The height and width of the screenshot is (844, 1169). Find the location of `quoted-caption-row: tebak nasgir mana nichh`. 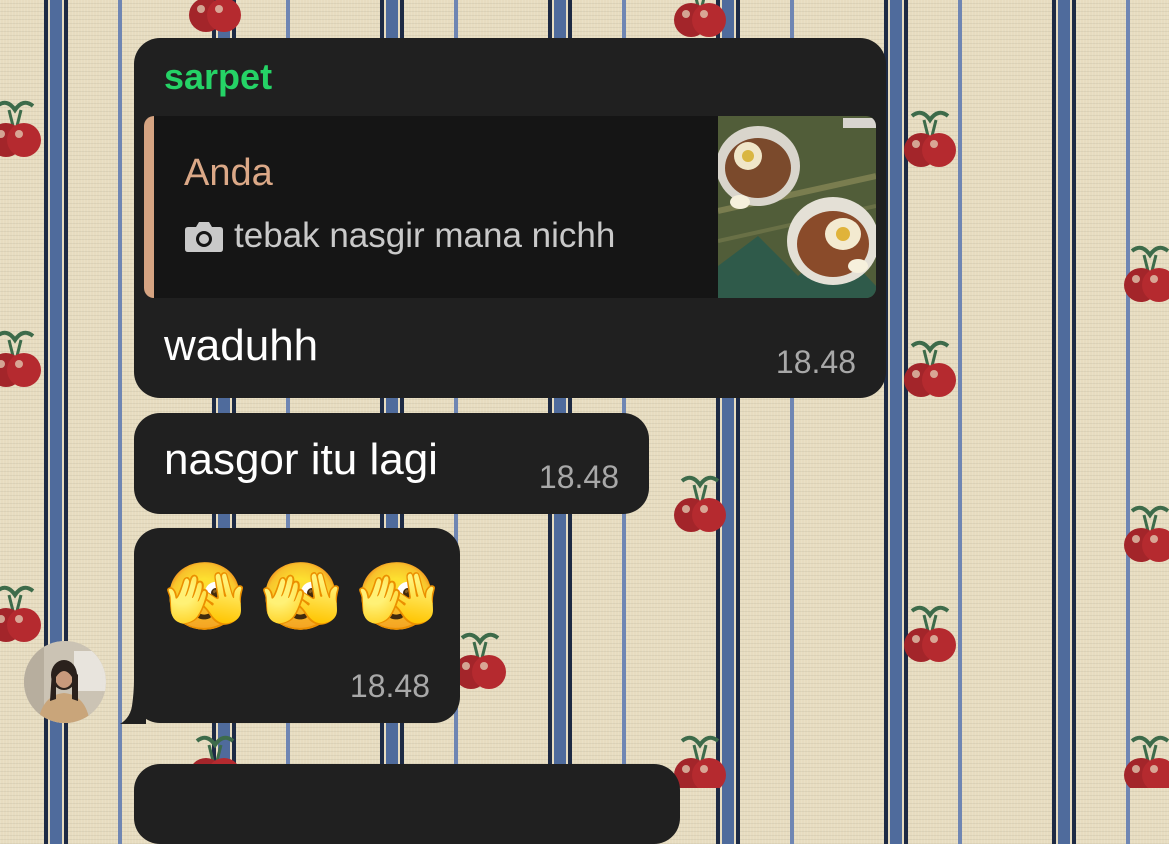

quoted-caption-row: tebak nasgir mana nichh is located at coordinates (399, 236).